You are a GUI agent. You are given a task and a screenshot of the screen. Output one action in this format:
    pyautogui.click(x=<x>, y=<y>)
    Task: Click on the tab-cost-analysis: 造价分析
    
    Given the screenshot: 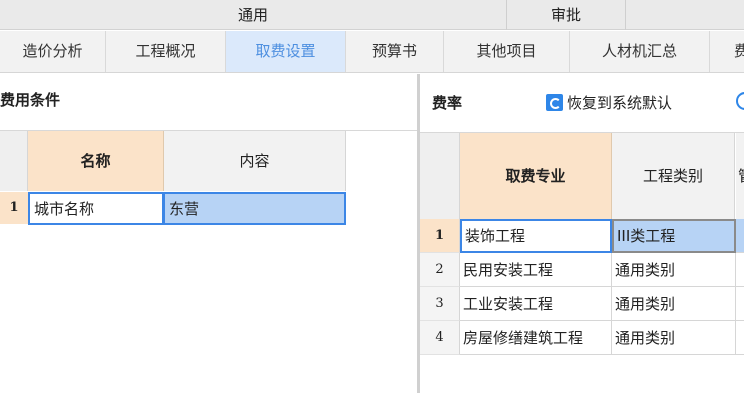 What is the action you would take?
    pyautogui.click(x=53, y=51)
    